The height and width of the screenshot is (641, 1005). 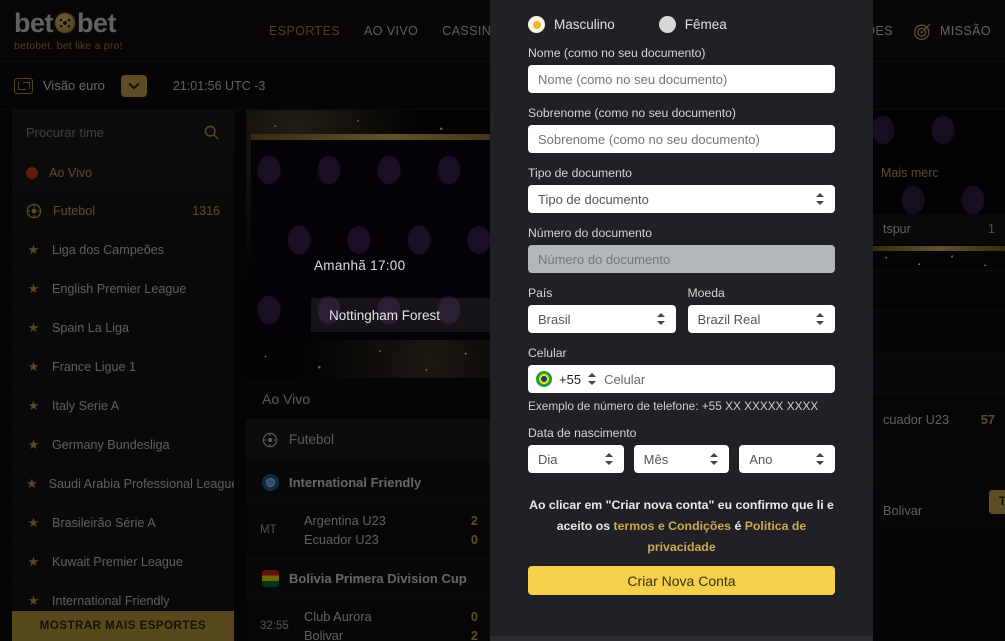 I want to click on year-group: Ano, so click(x=787, y=459).